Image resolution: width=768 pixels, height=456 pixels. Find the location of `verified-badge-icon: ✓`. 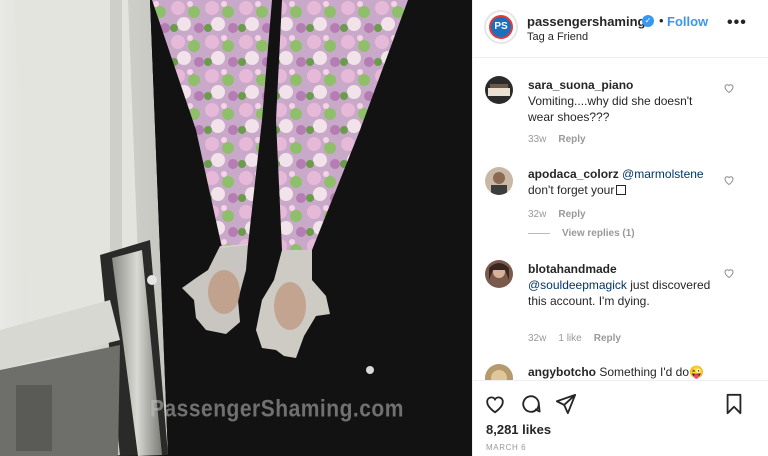

verified-badge-icon: ✓ is located at coordinates (648, 21).